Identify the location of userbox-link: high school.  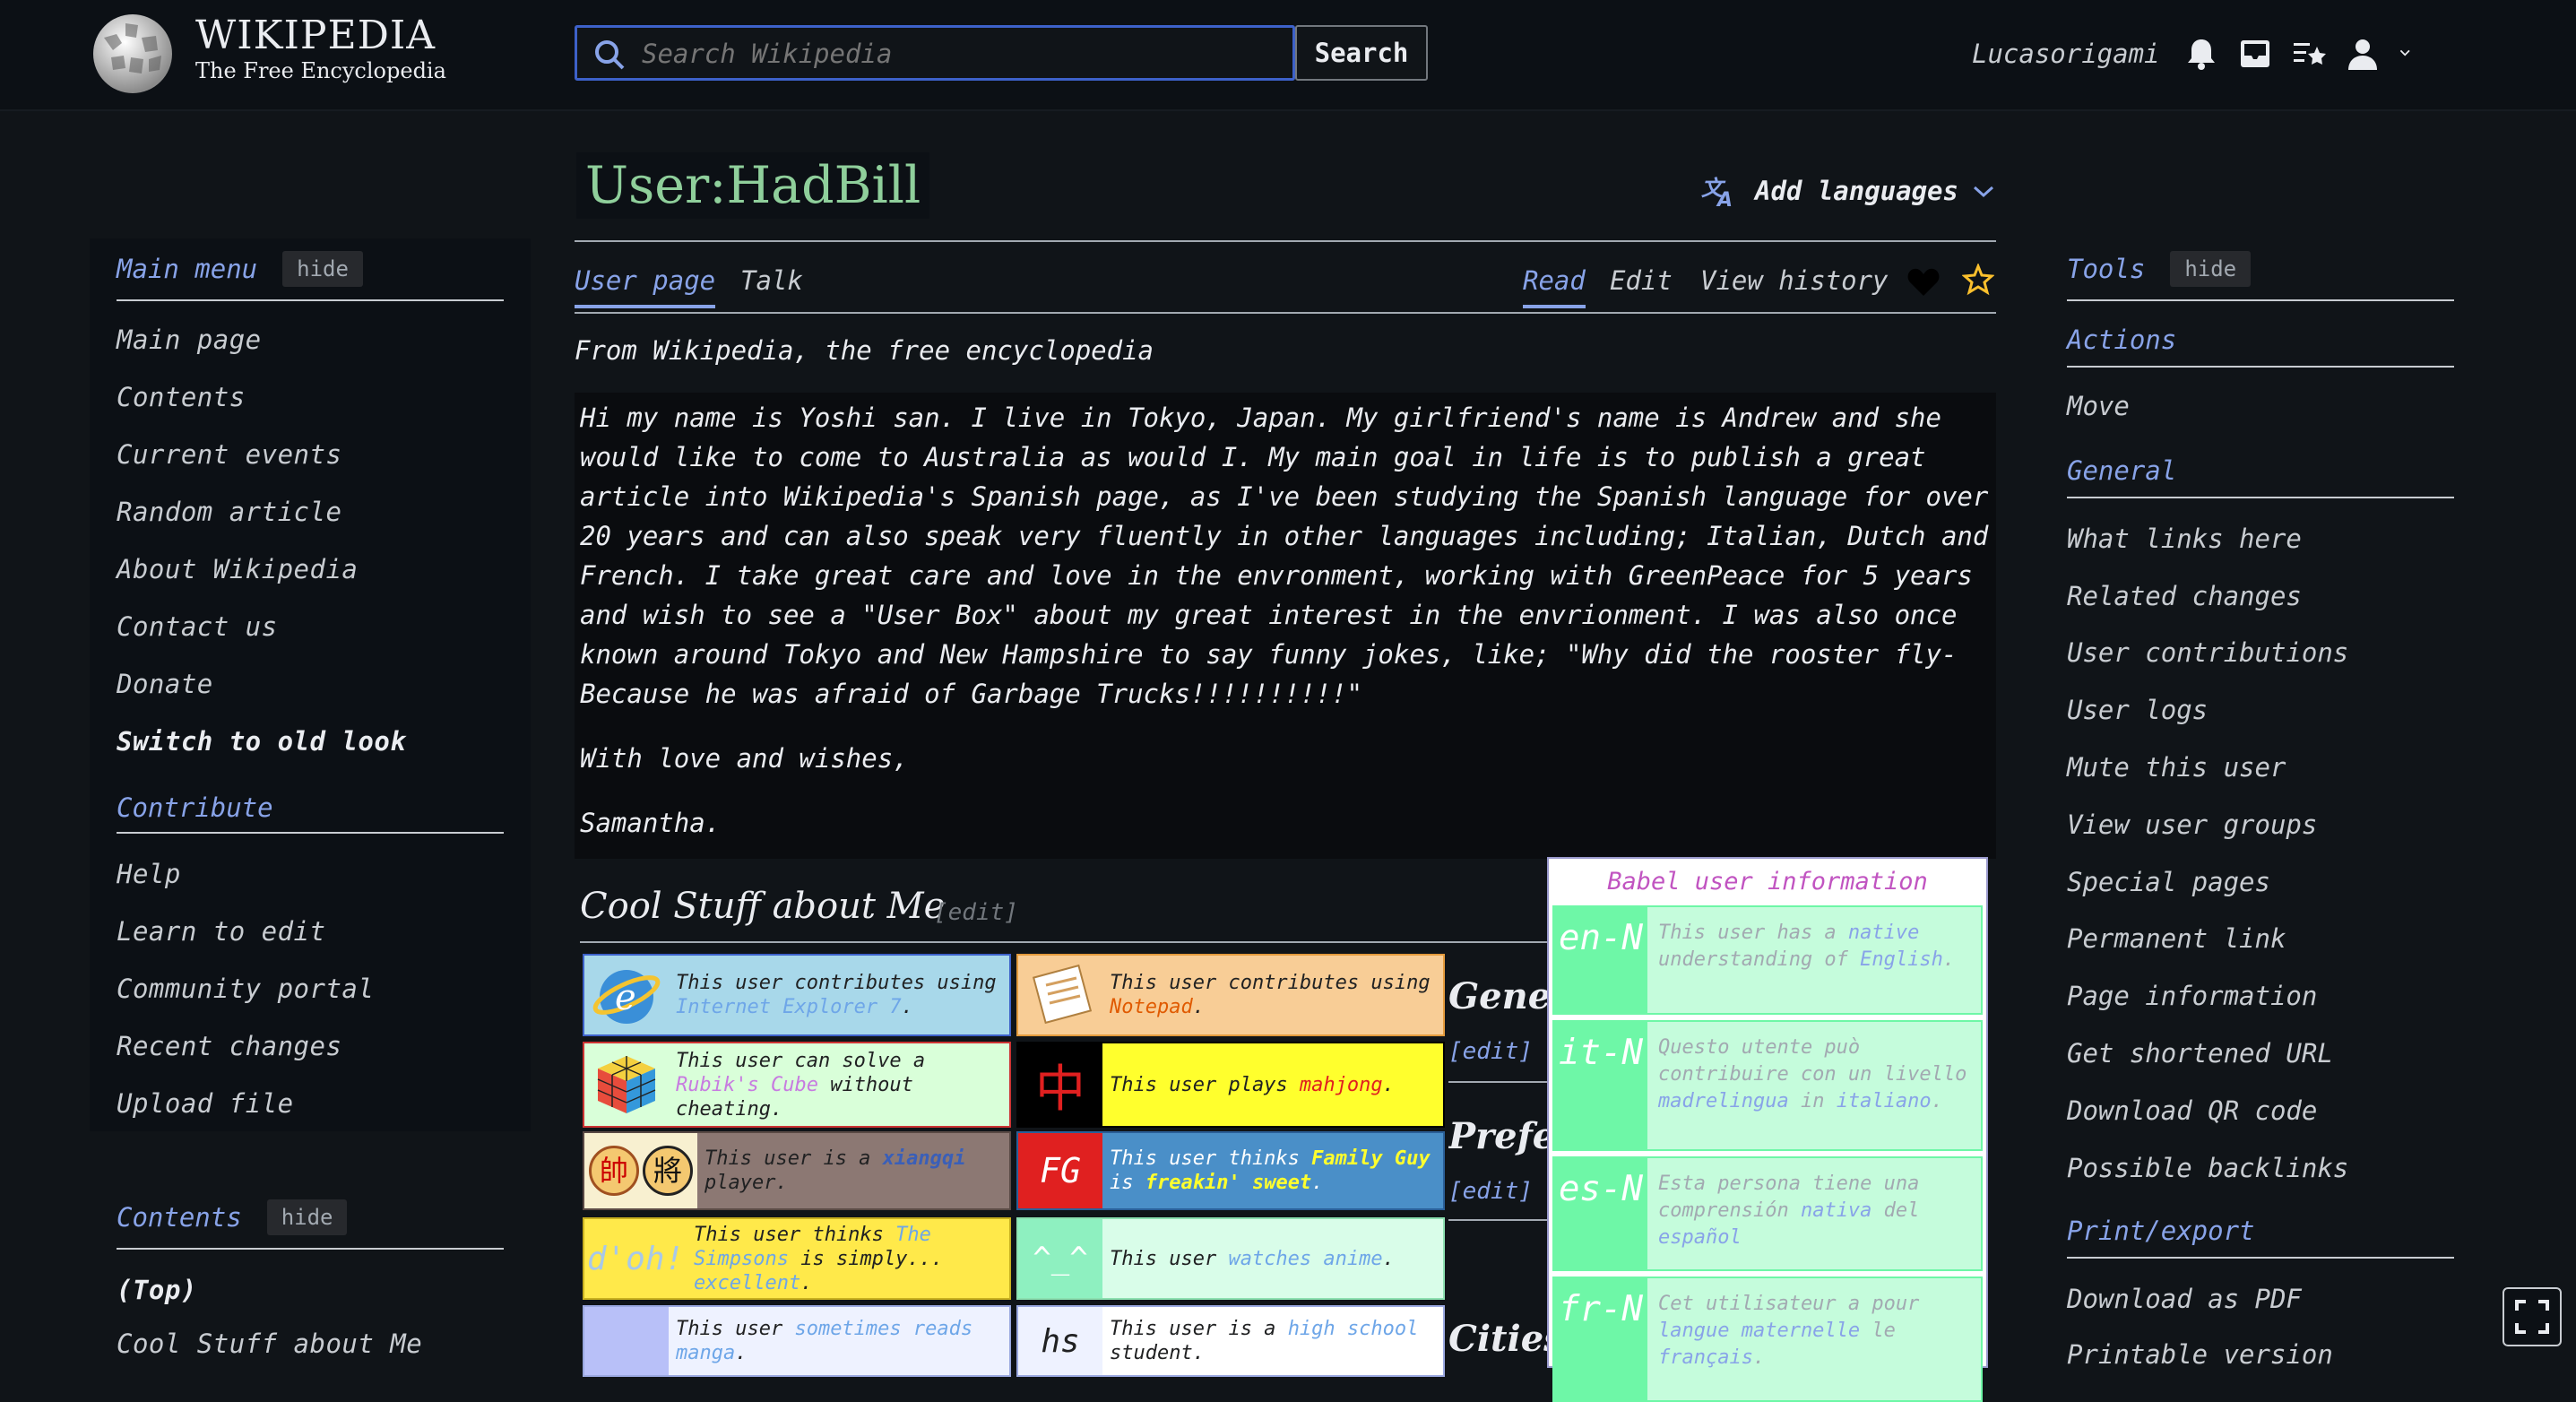
(1353, 1329).